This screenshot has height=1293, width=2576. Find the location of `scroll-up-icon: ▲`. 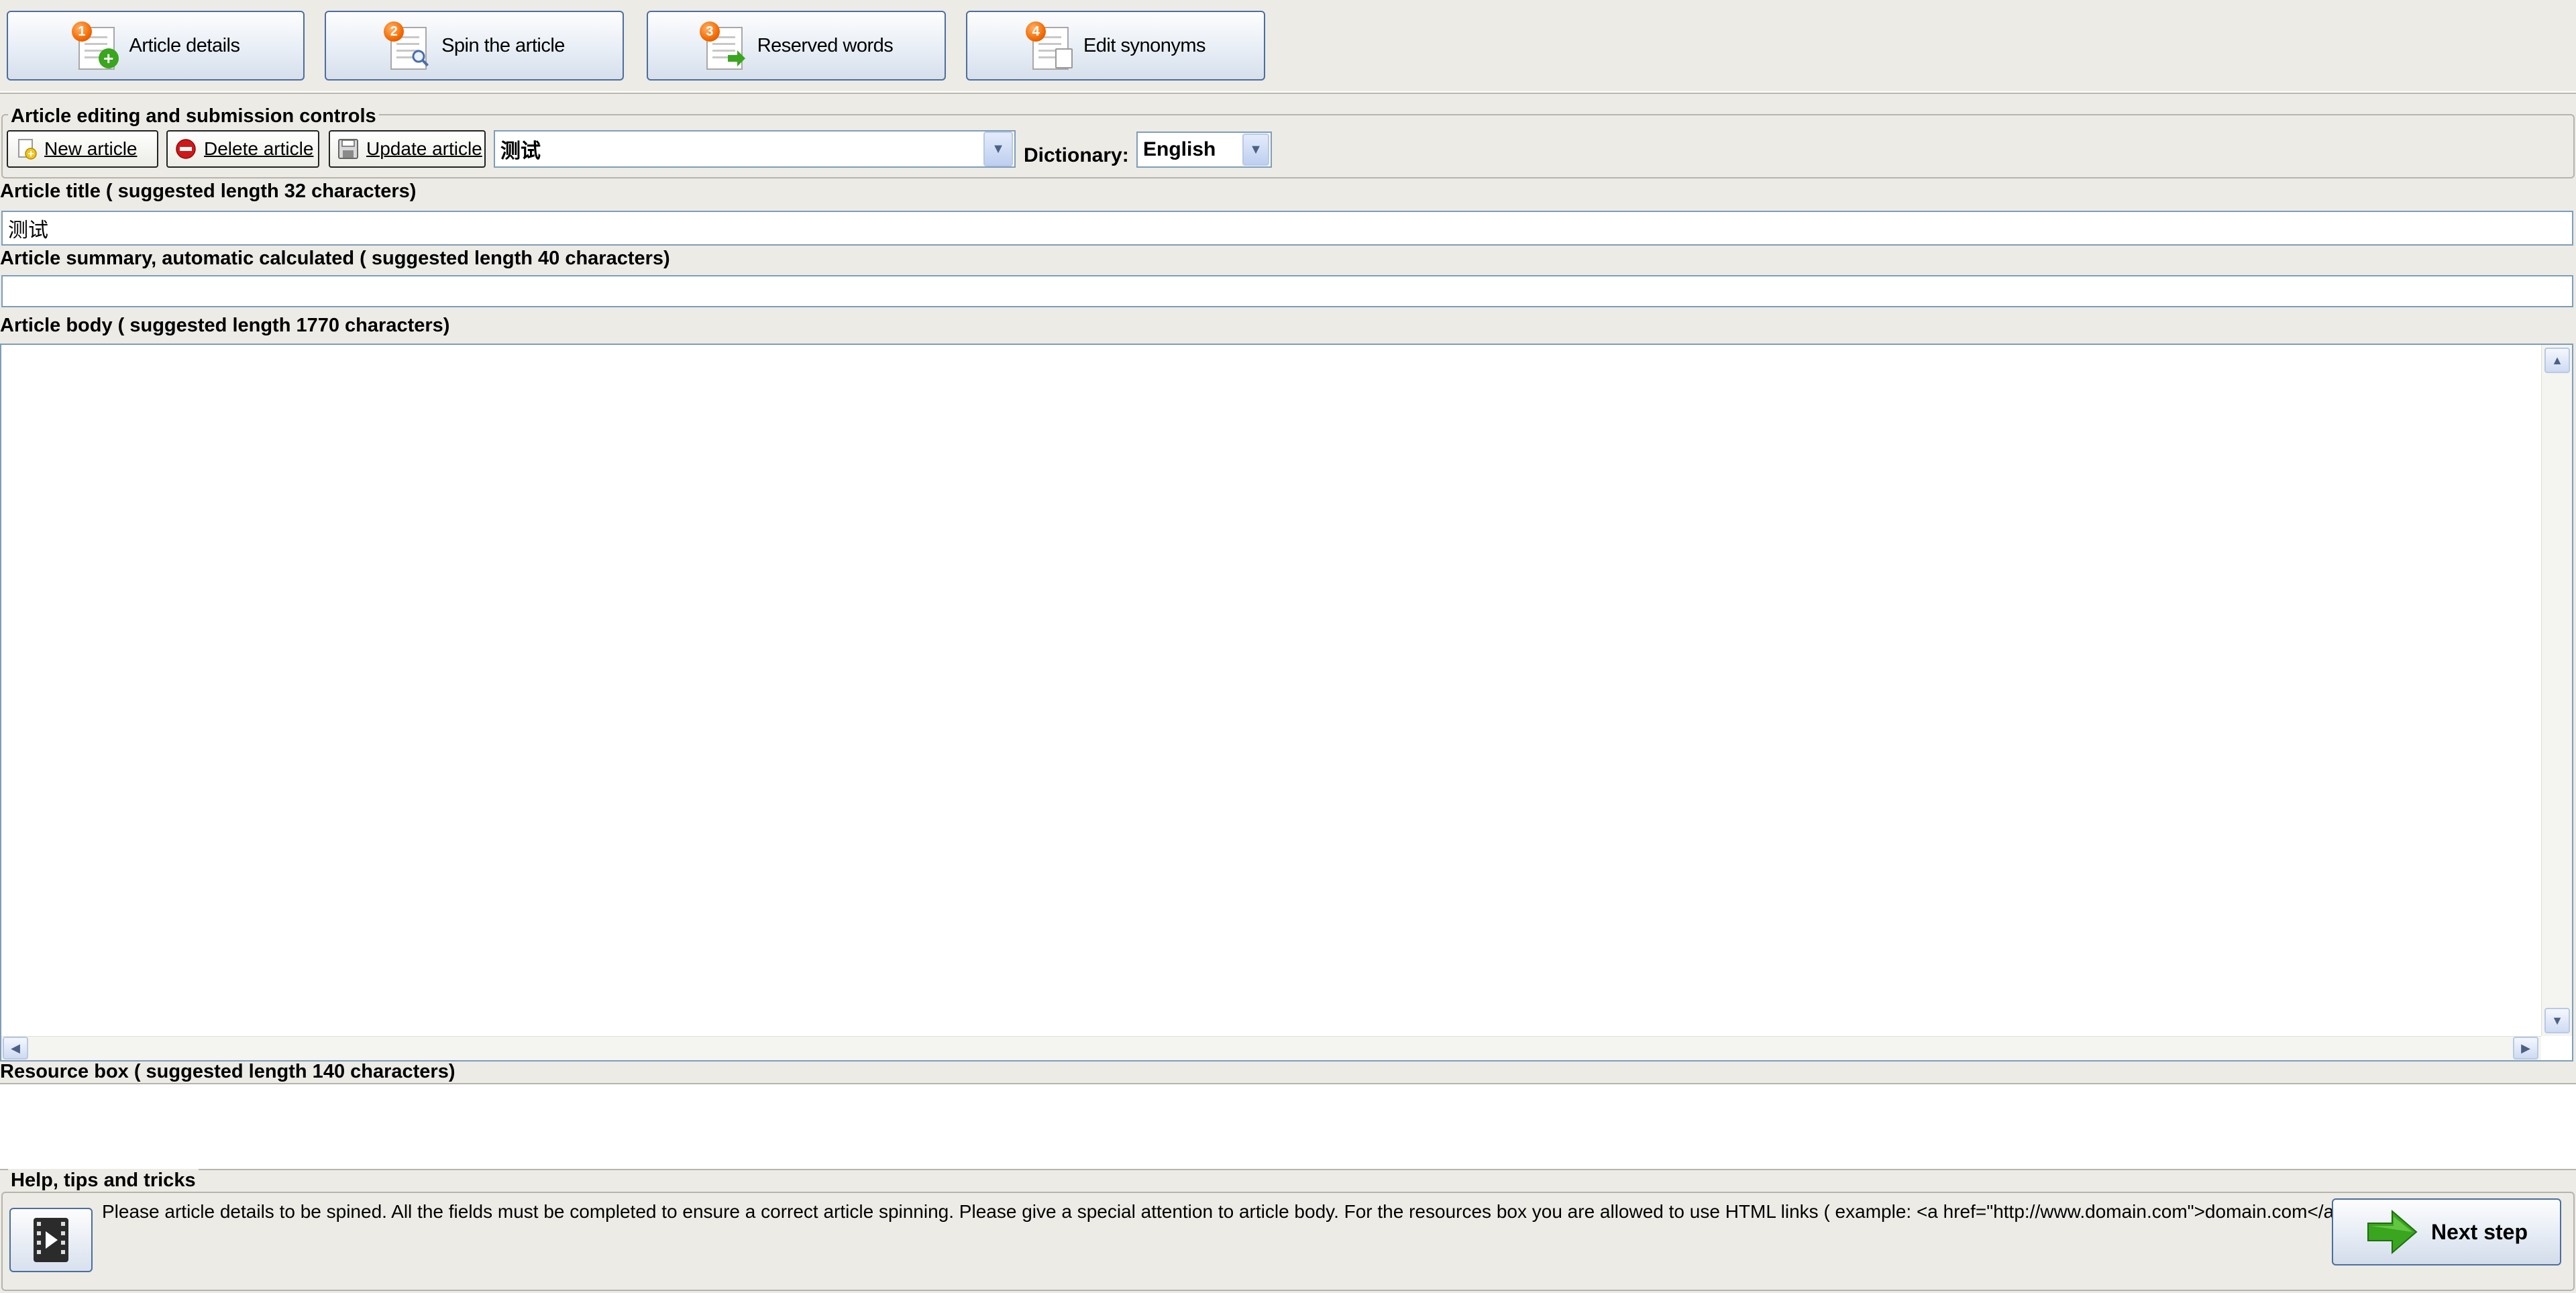

scroll-up-icon: ▲ is located at coordinates (2557, 360).